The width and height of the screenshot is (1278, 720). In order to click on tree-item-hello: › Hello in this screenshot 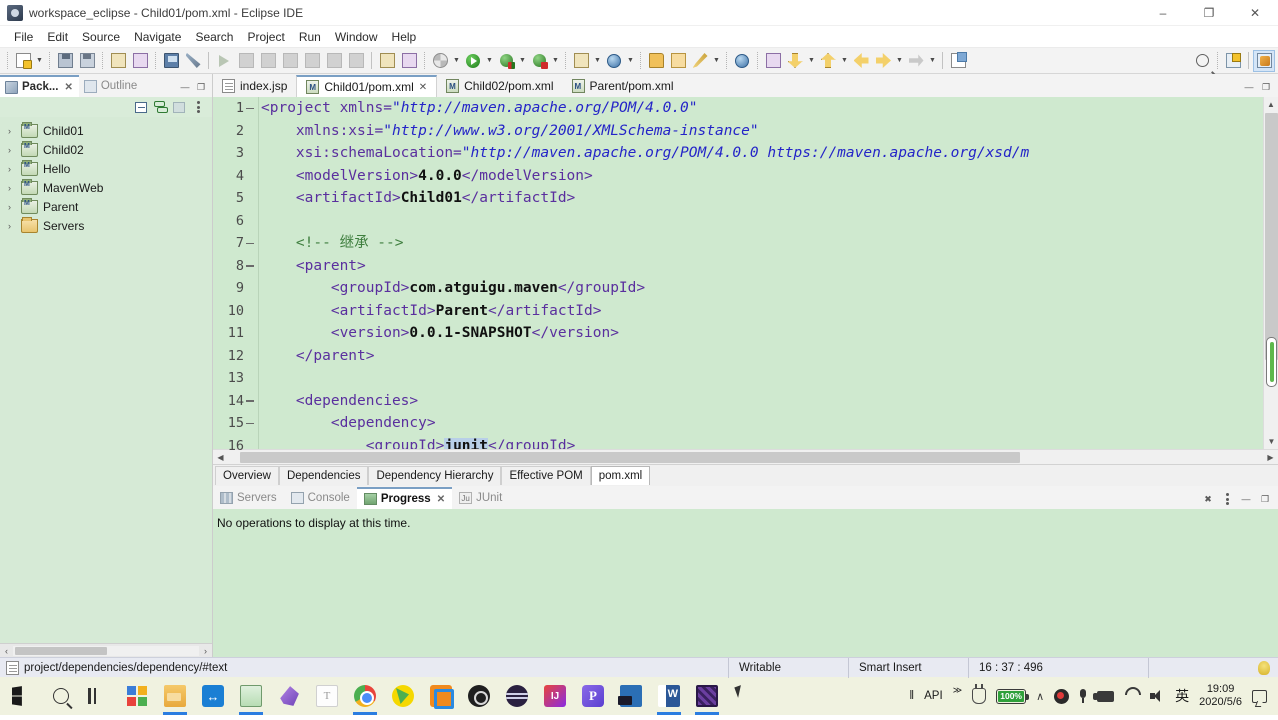, I will do `click(106, 168)`.